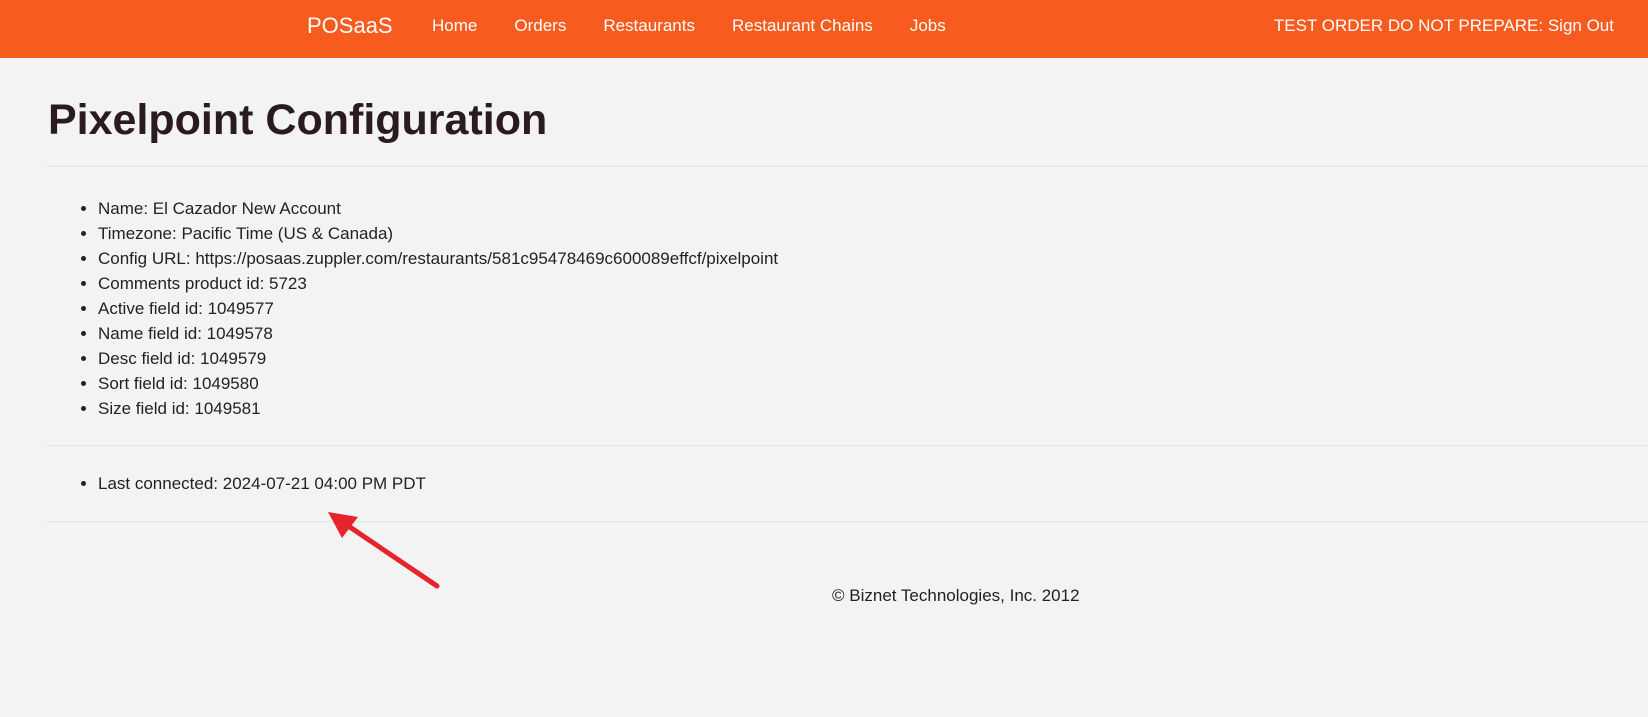 The height and width of the screenshot is (717, 1648). What do you see at coordinates (540, 26) in the screenshot?
I see `nav-orders: Orders` at bounding box center [540, 26].